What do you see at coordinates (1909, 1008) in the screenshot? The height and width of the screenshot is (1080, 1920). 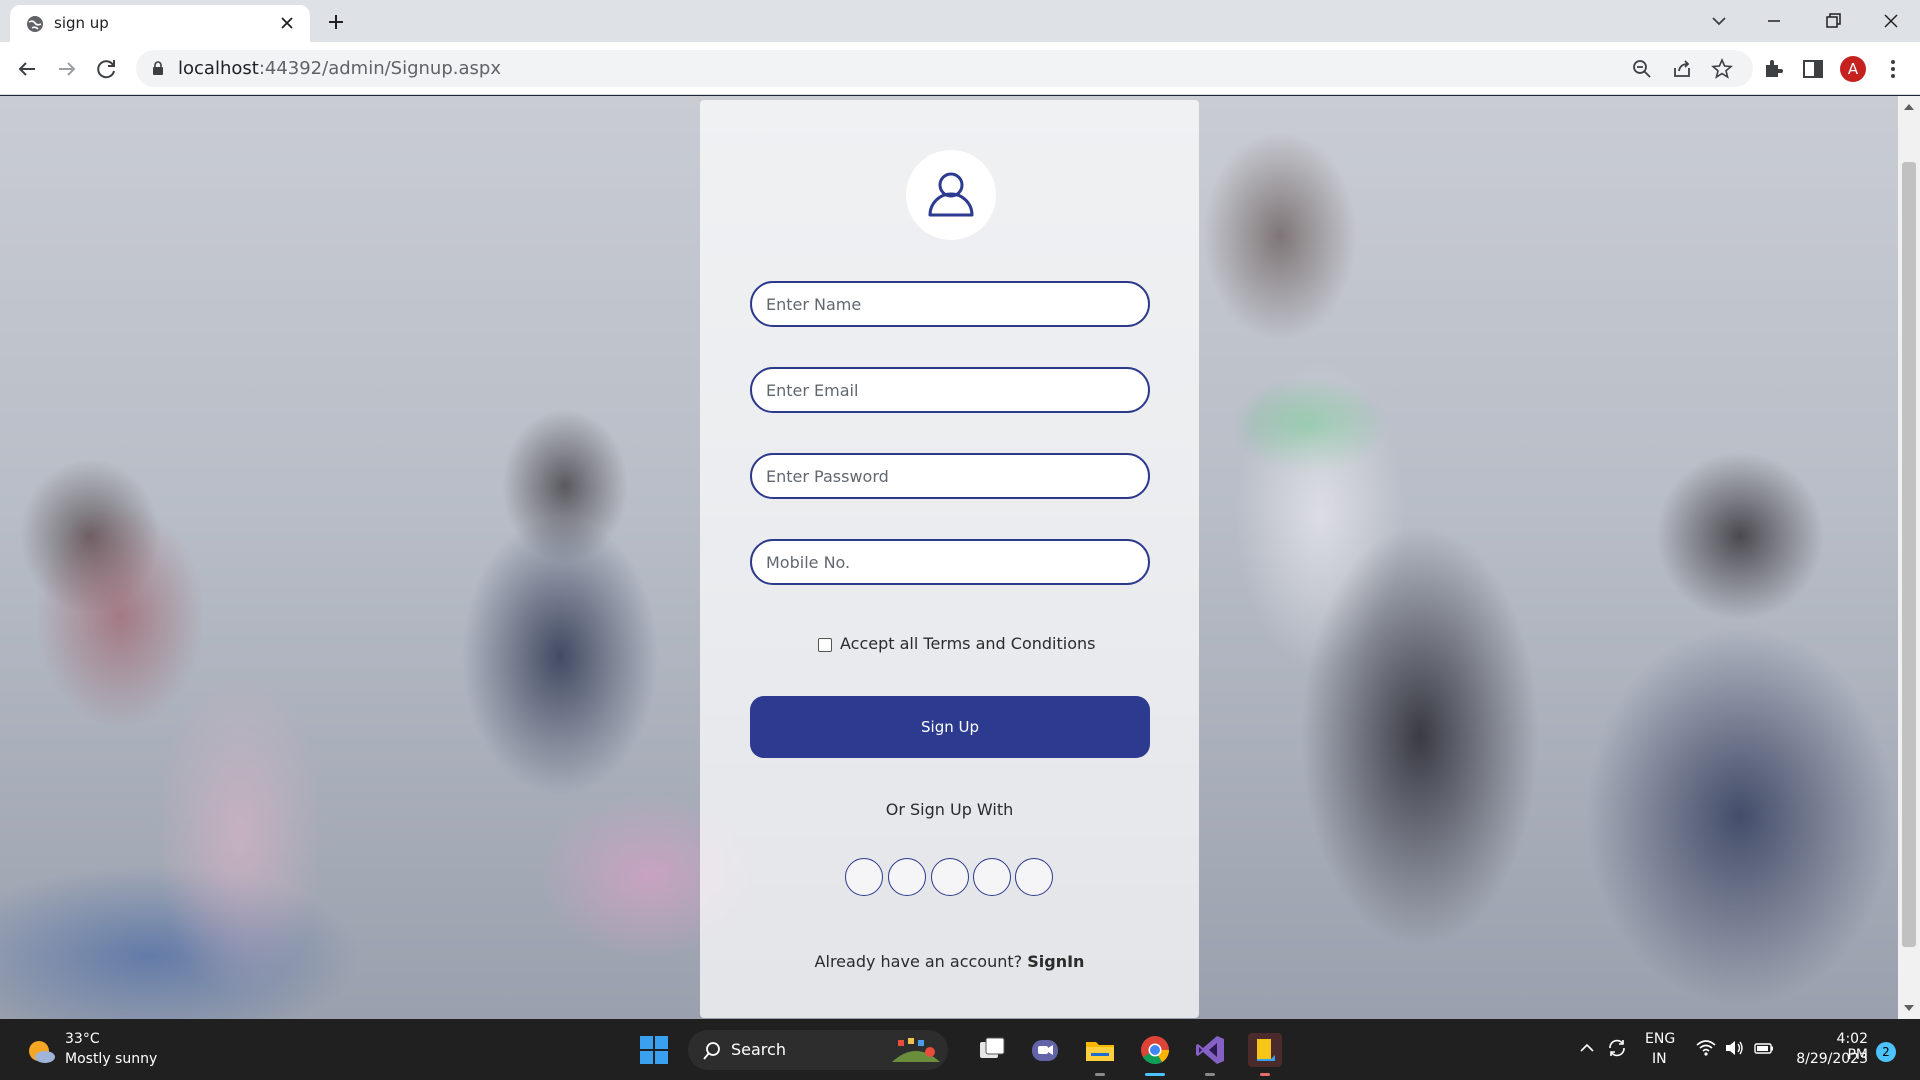 I see `scroll-down-icon` at bounding box center [1909, 1008].